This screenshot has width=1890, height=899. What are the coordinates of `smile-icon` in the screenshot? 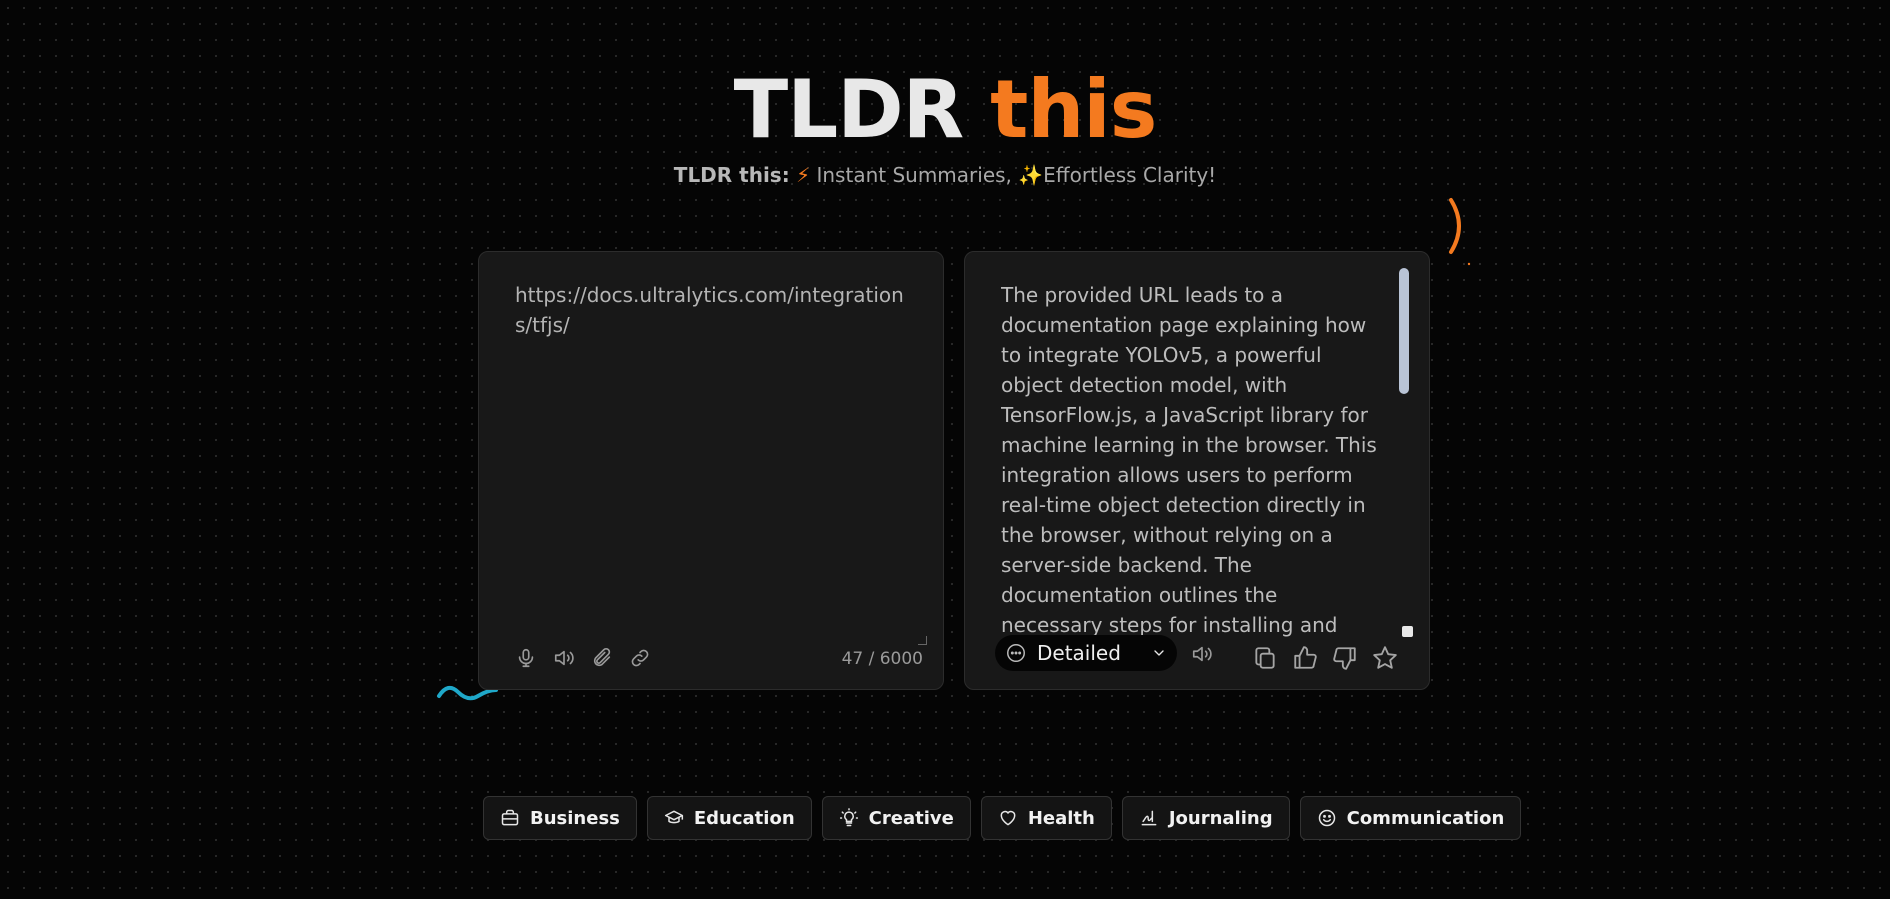 It's located at (1326, 818).